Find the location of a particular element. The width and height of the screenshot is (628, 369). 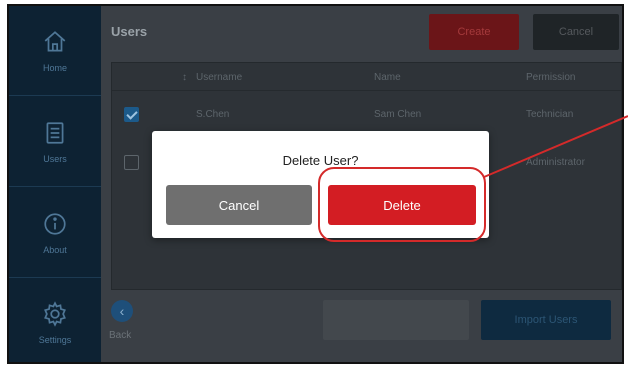

sidebar: Home Users About Settings is located at coordinates (55, 184).